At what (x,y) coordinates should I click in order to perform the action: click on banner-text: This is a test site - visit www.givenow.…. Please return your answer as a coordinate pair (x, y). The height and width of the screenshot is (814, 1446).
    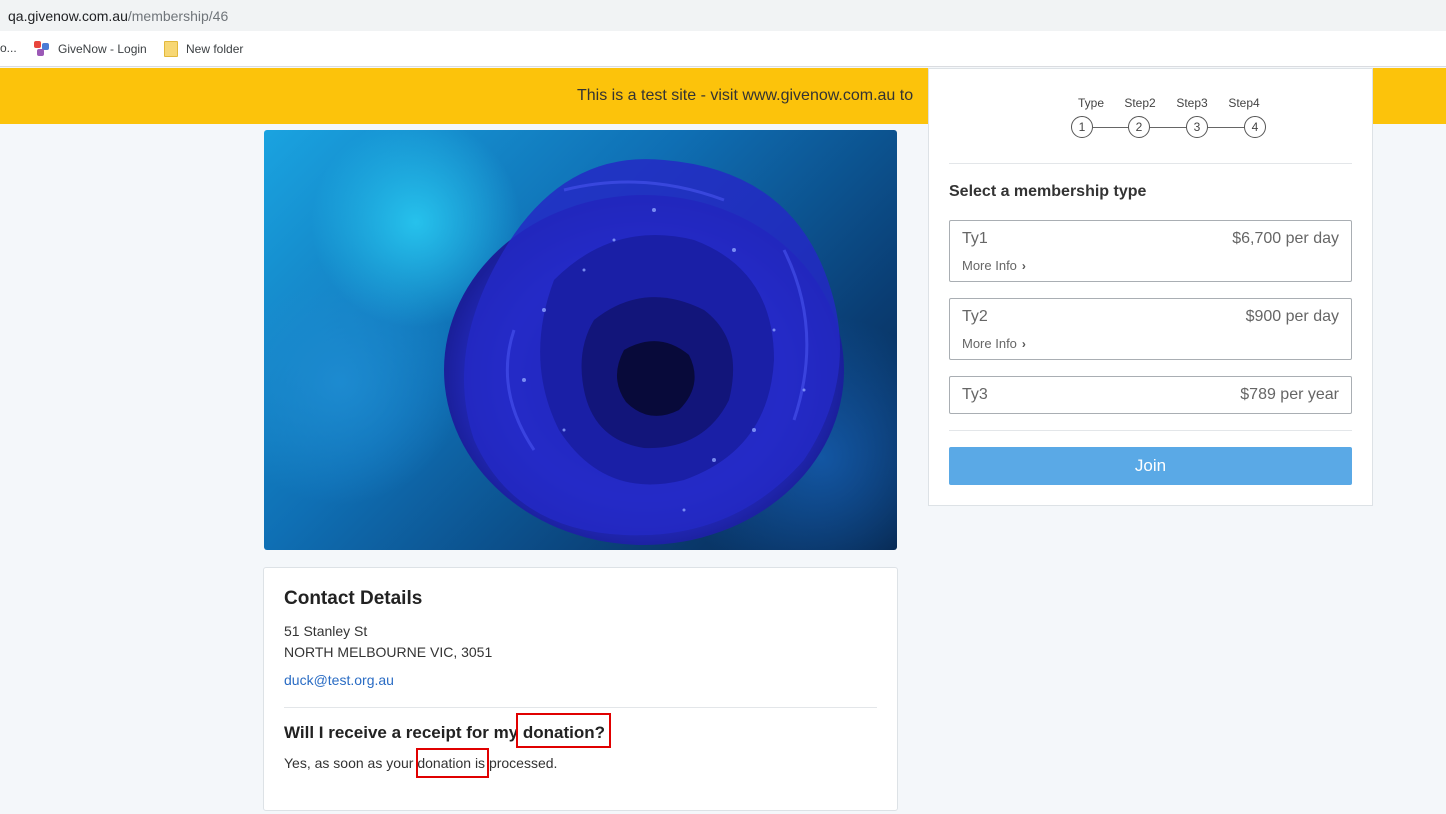
    Looking at the image, I should click on (745, 95).